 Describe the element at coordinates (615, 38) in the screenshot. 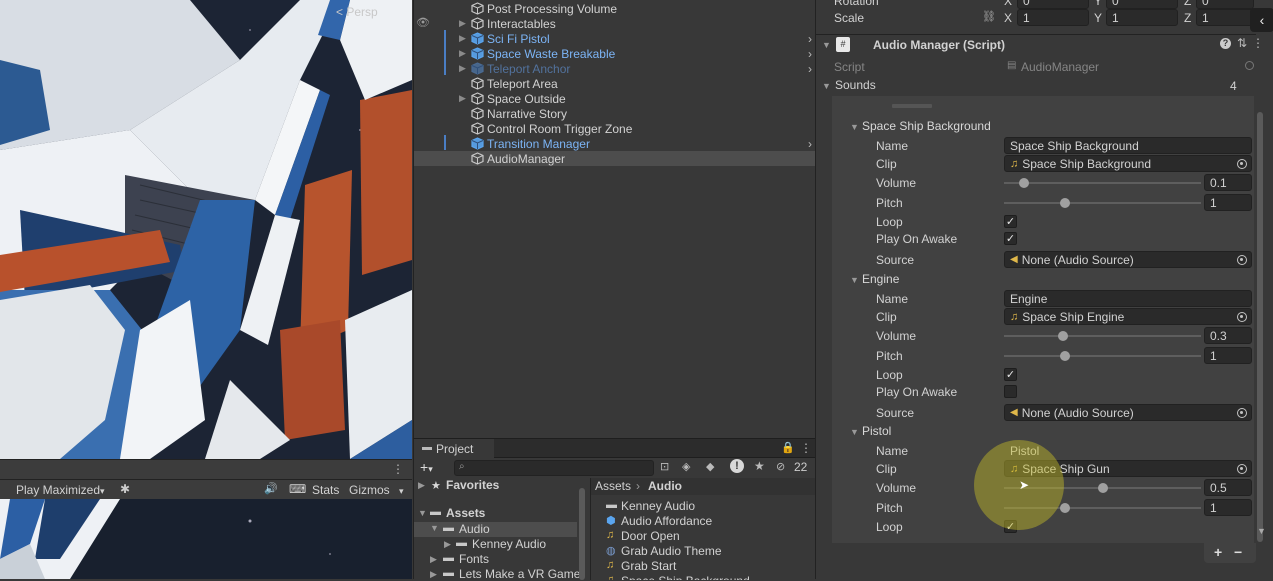

I see `hierarchy-item: ▶ Sci Fi Pistol ›` at that location.